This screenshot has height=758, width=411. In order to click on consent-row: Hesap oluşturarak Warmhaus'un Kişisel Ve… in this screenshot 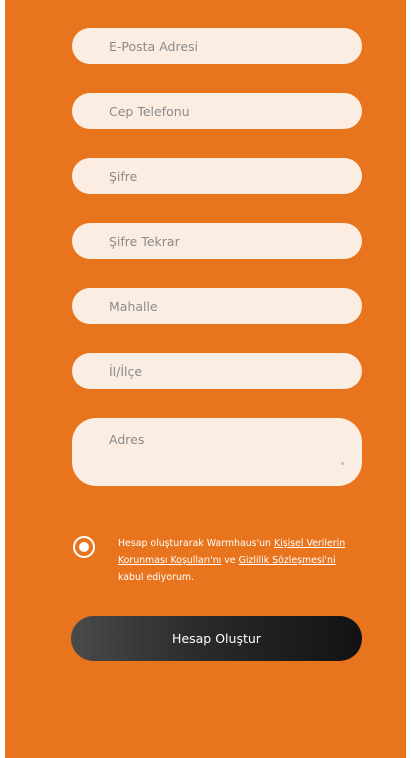, I will do `click(213, 565)`.